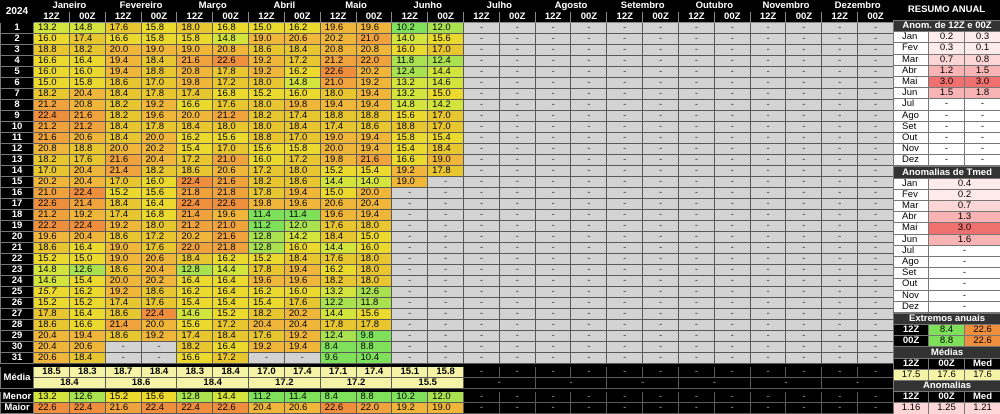  What do you see at coordinates (445, 149) in the screenshot?
I see `temp-cell: 18.4` at bounding box center [445, 149].